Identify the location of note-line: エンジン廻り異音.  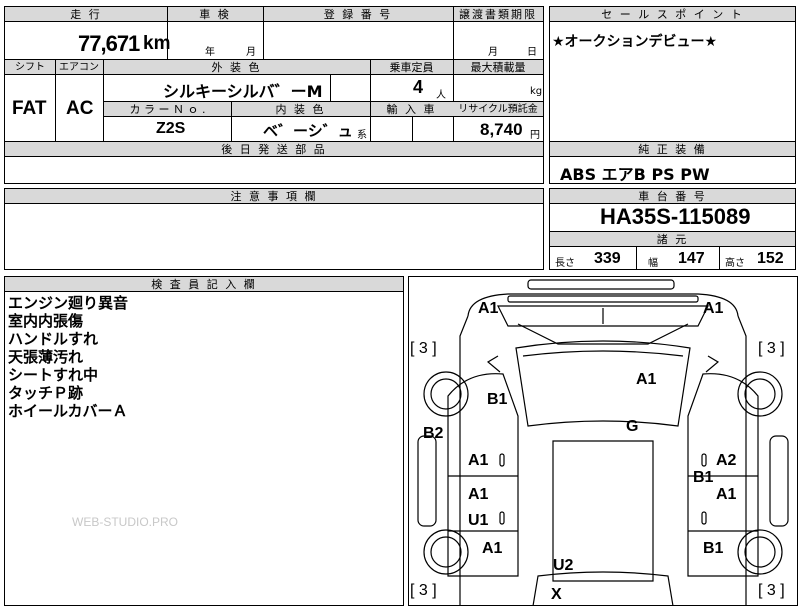
(68, 303).